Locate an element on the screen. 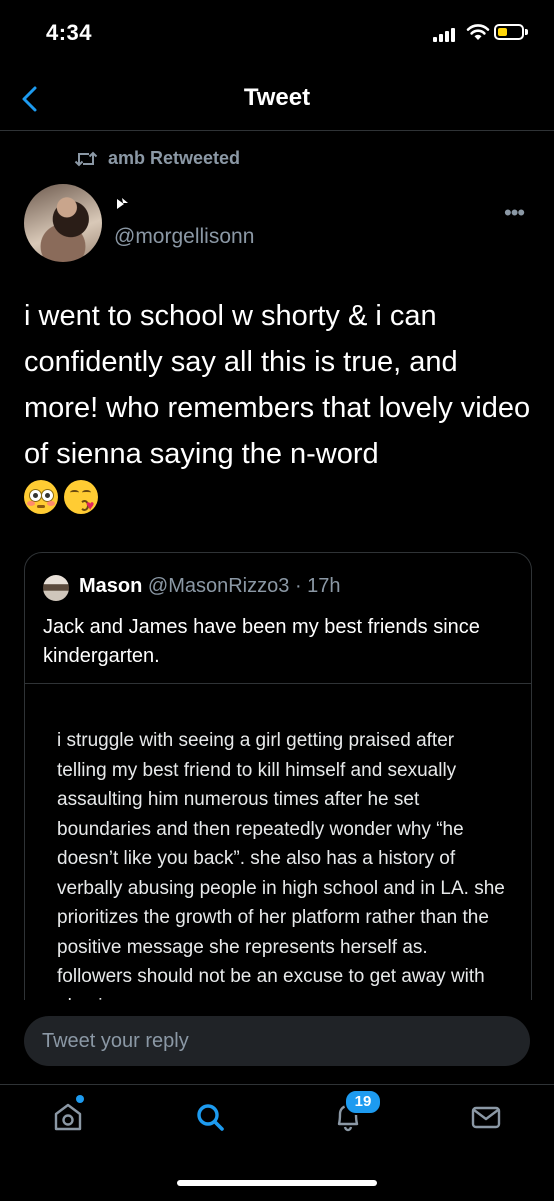 This screenshot has height=1201, width=554. home-icon is located at coordinates (68, 1117).